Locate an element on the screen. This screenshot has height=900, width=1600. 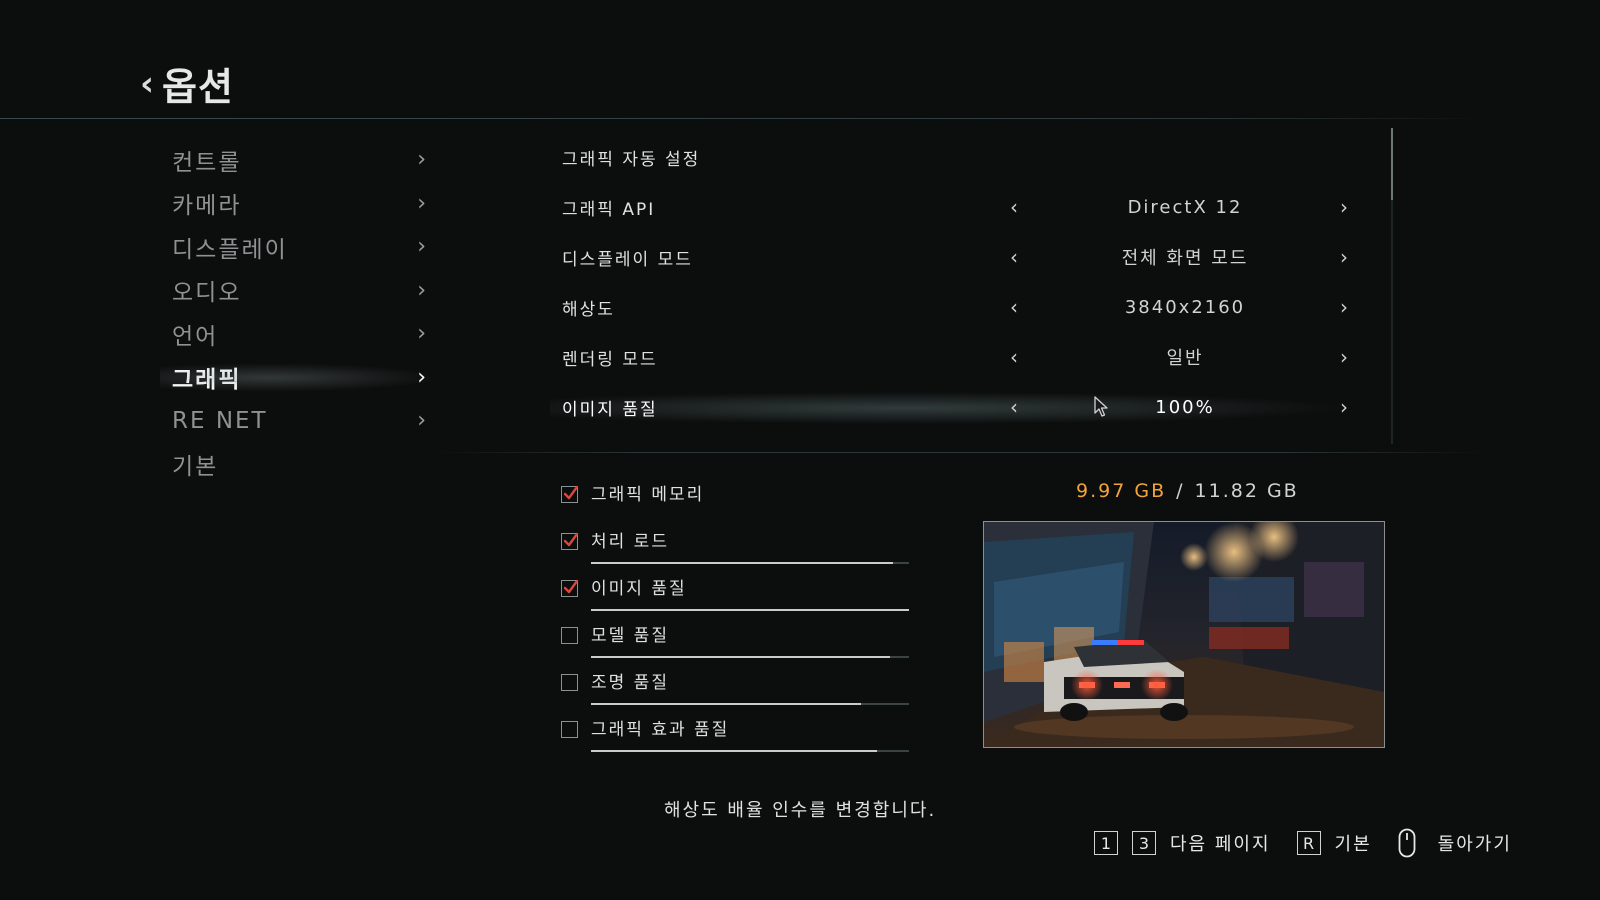
setting-rendering-mode: 렌더링 모드 ‹ 일반 › is located at coordinates (955, 357).